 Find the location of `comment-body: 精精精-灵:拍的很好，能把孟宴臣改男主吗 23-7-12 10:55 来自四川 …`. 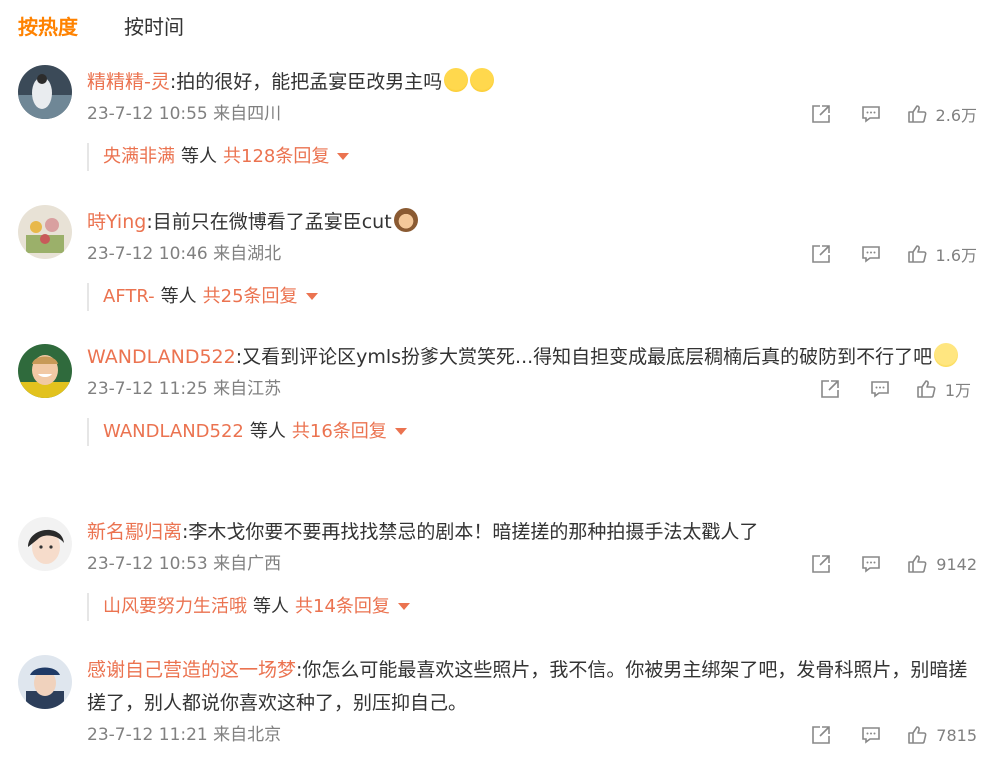

comment-body: 精精精-灵:拍的很好，能把孟宴臣改男主吗 23-7-12 10:55 来自四川 … is located at coordinates (532, 118).